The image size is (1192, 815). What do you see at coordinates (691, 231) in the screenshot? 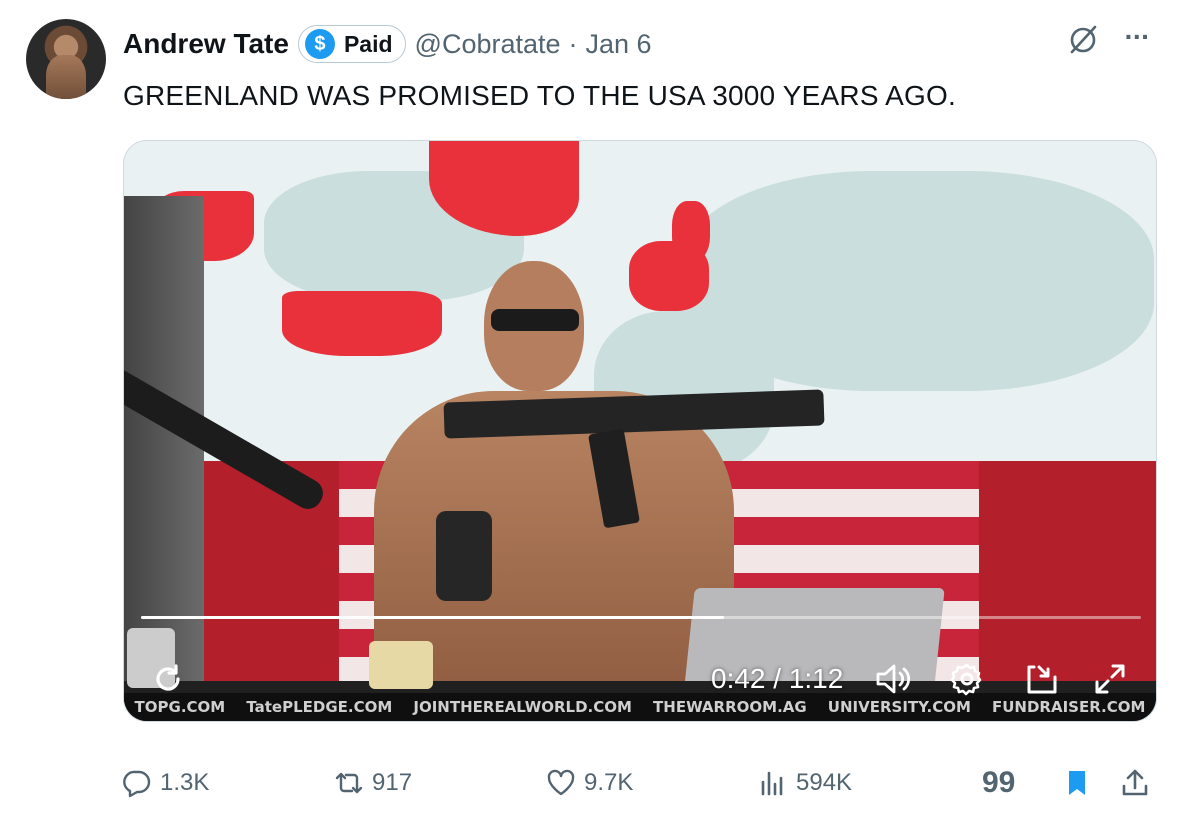
I see `map-scandinavia` at bounding box center [691, 231].